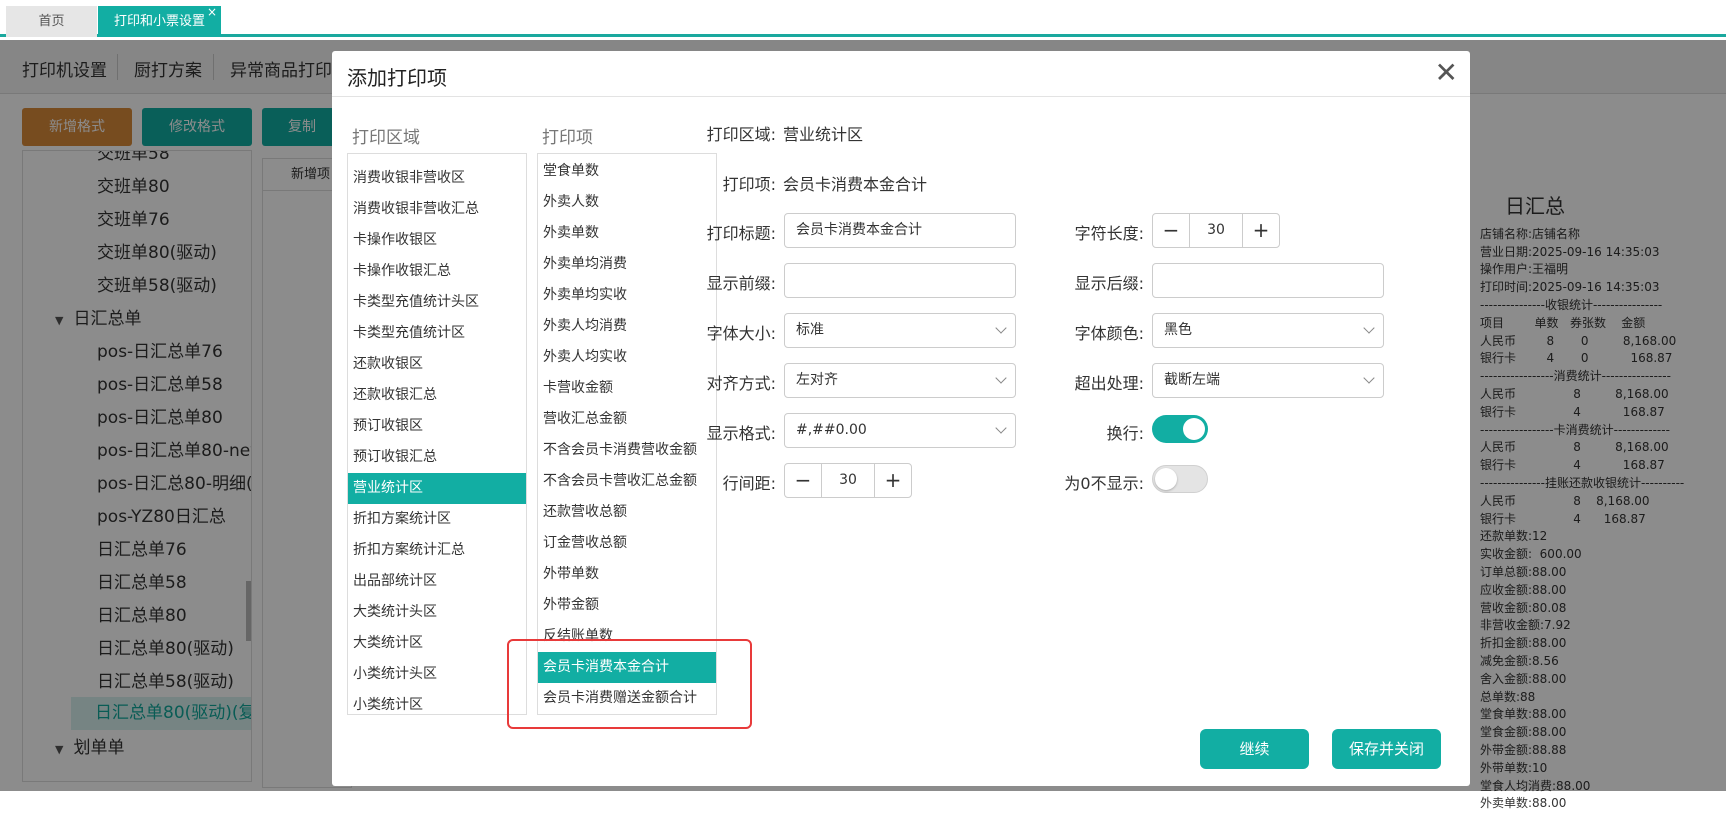 The image size is (1726, 831). Describe the element at coordinates (855, 184) in the screenshot. I see `item-value: 会员卡消费本金合计` at that location.